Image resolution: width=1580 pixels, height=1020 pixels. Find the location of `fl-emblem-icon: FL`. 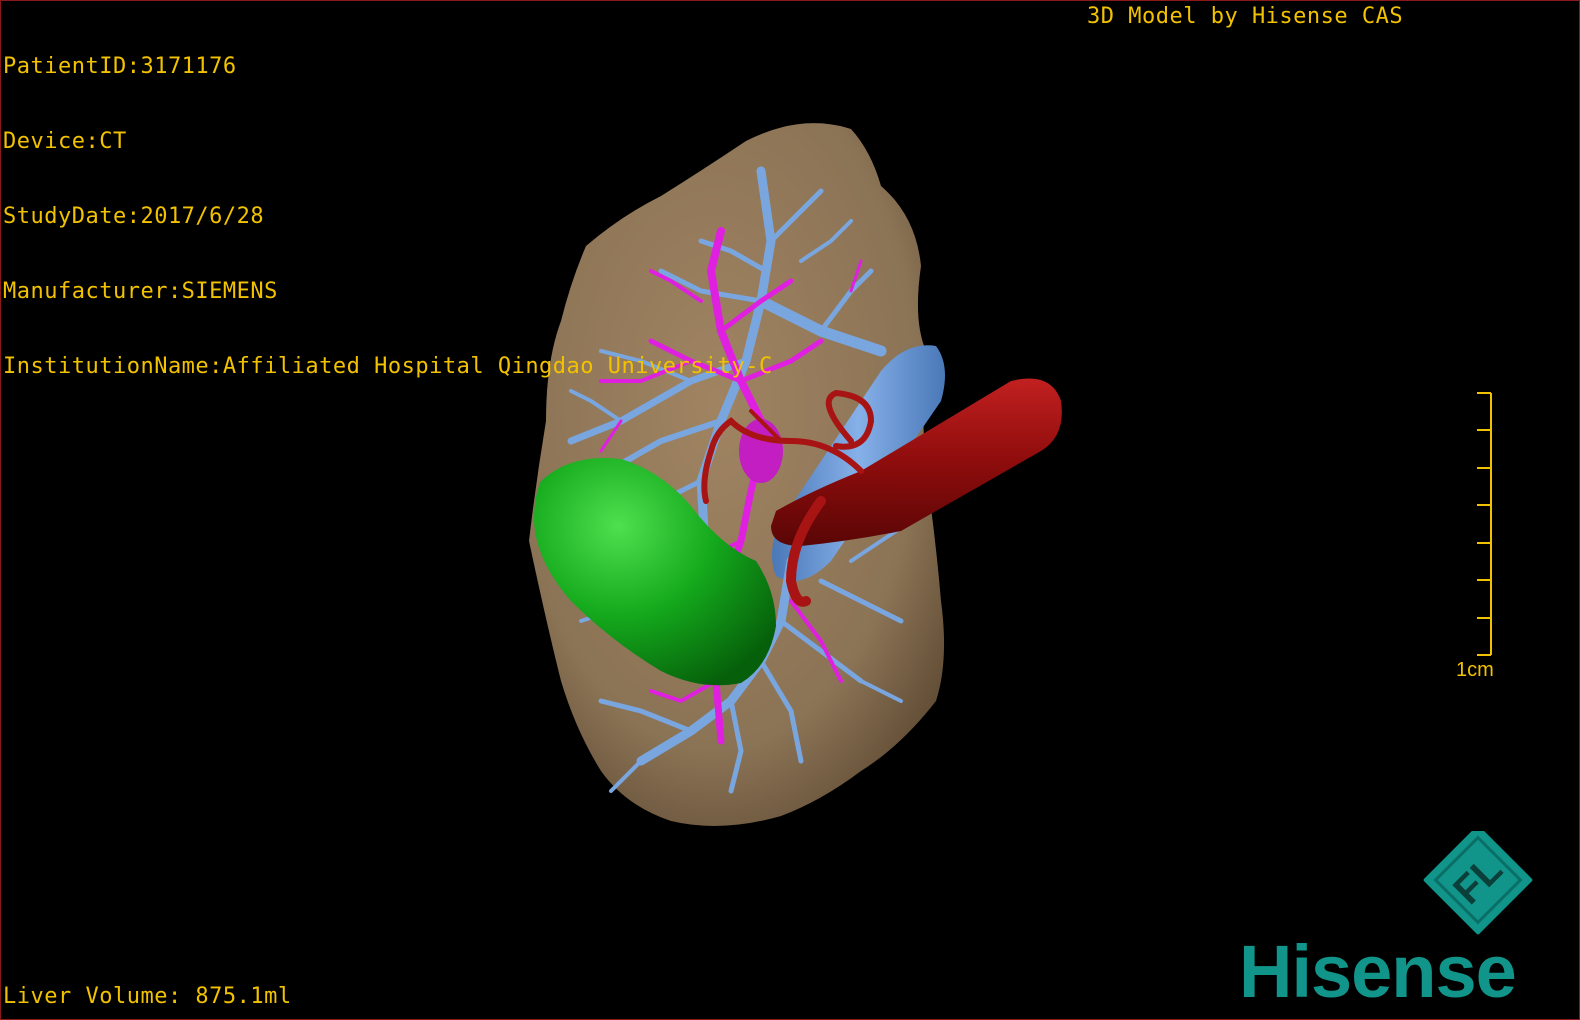

fl-emblem-icon: FL is located at coordinates (1478, 883).